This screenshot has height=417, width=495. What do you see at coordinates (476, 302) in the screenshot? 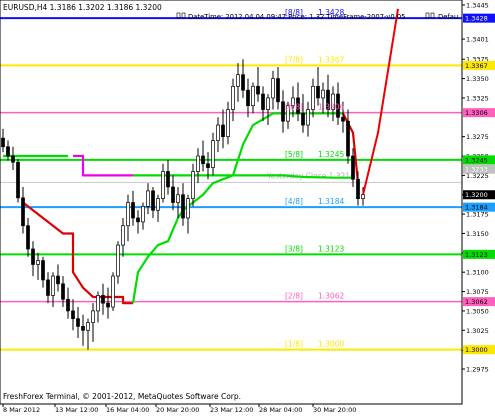
I see `price-badge-label: 1.3062` at bounding box center [476, 302].